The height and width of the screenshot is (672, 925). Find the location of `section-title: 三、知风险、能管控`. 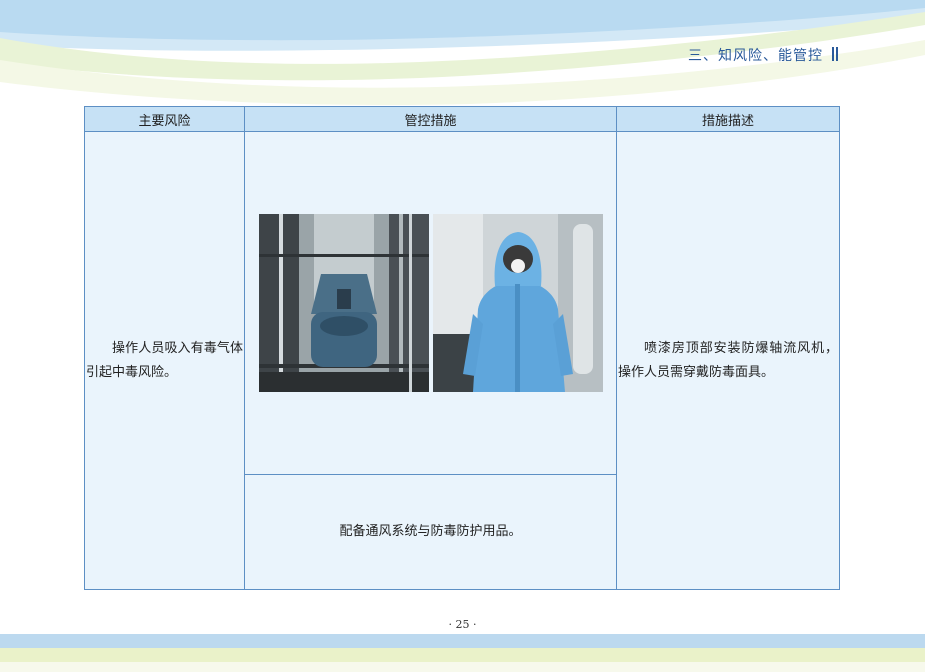

section-title: 三、知风险、能管控 is located at coordinates (755, 56).